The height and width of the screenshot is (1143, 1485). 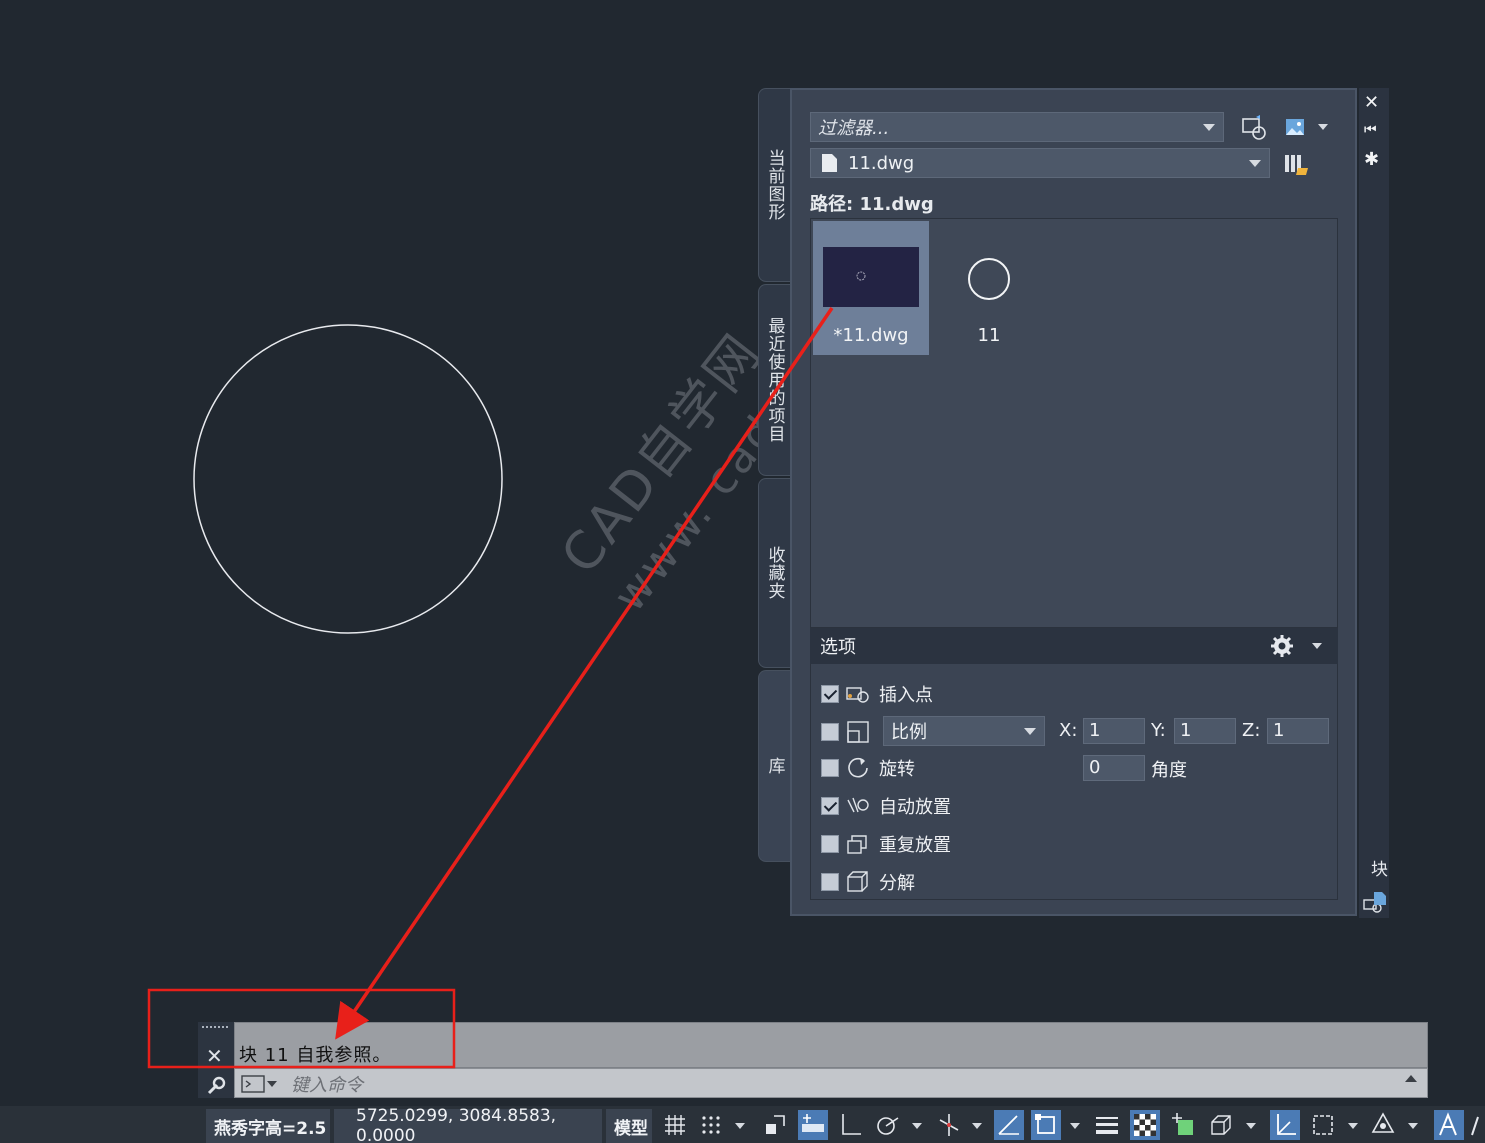 What do you see at coordinates (857, 844) in the screenshot?
I see `repeat-place-icon` at bounding box center [857, 844].